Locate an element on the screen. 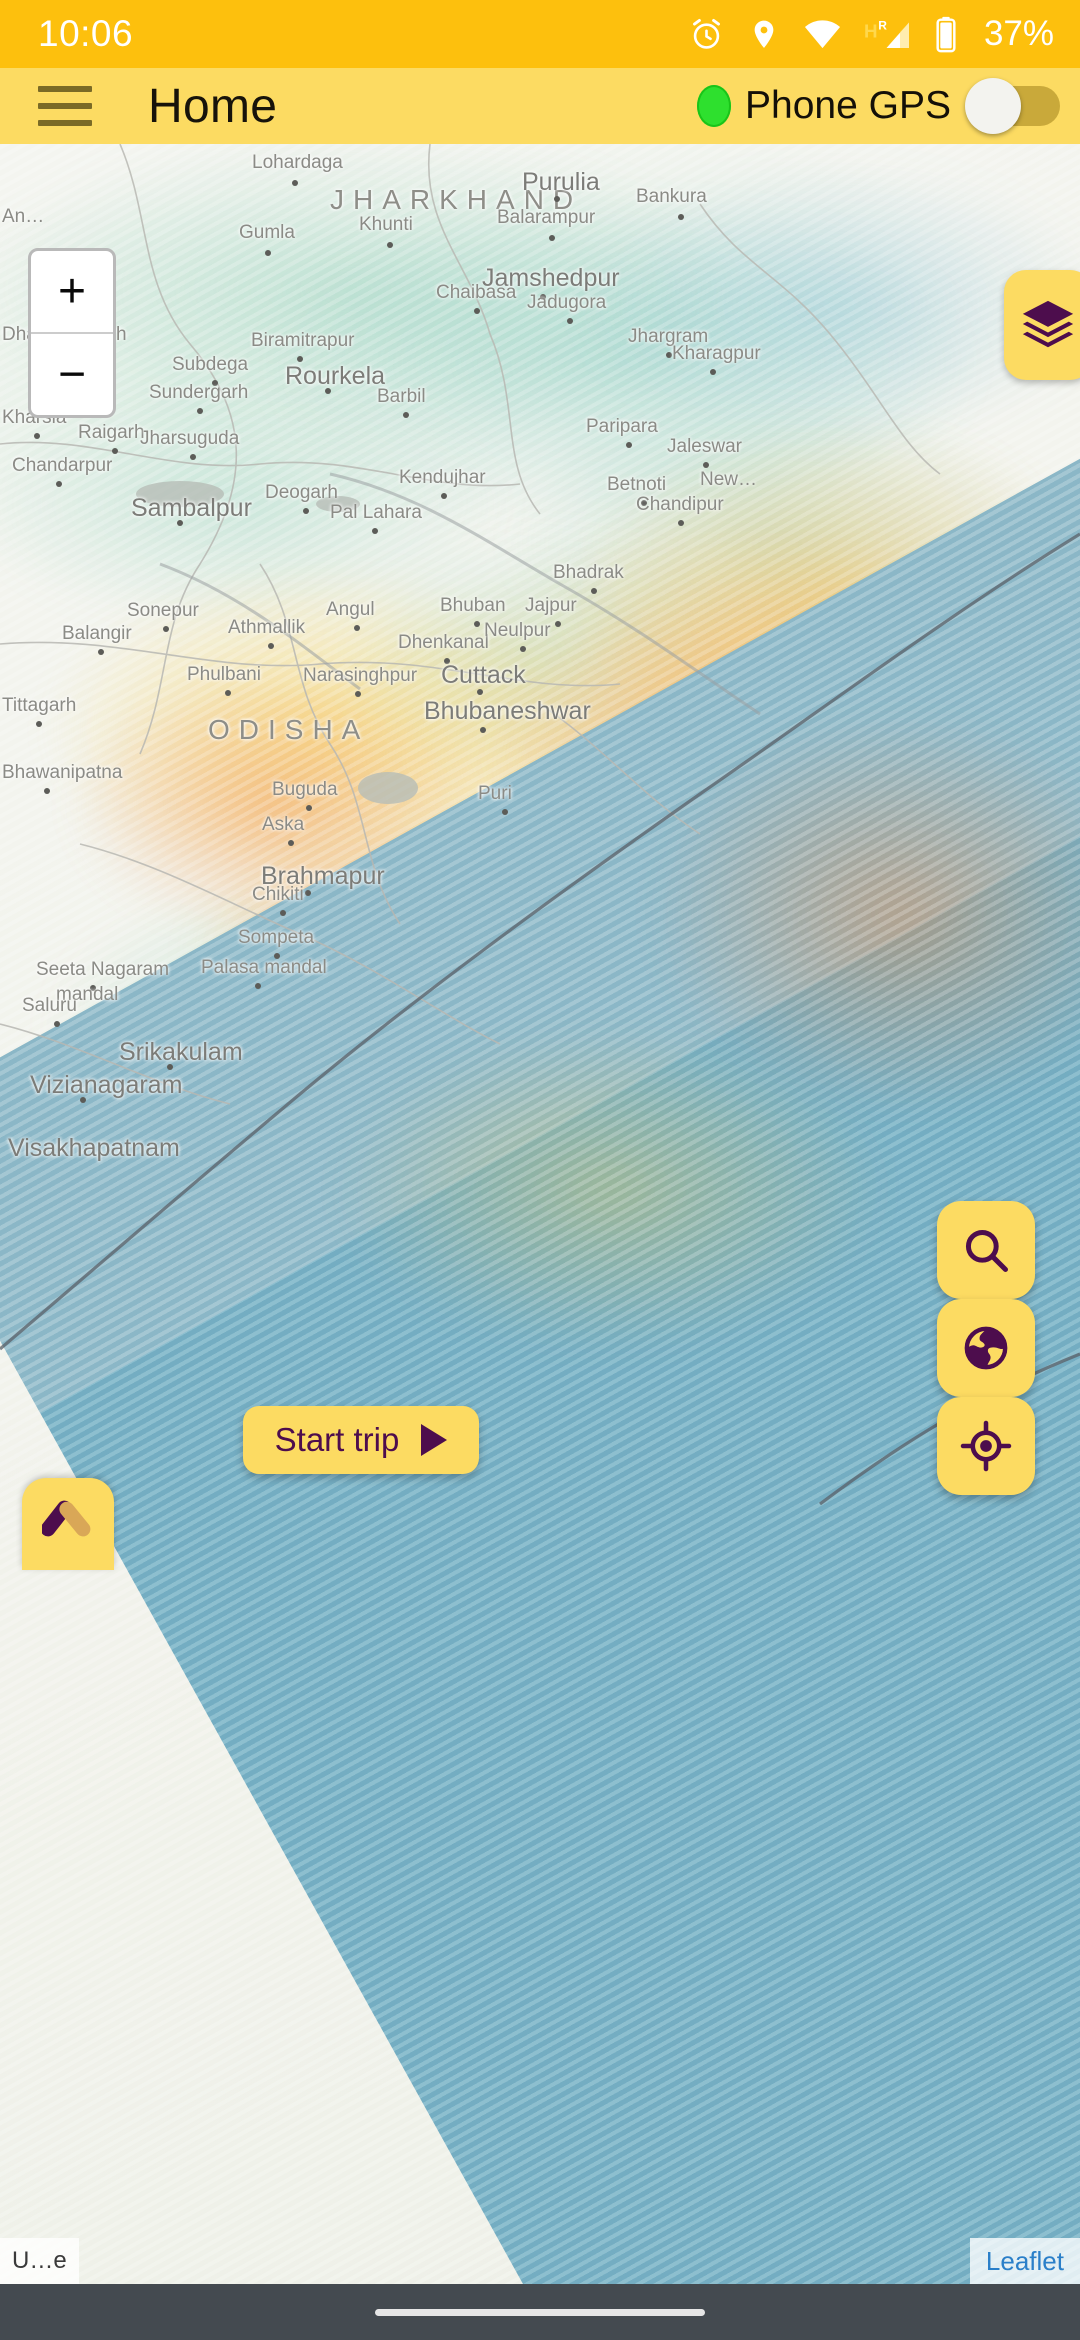  zoom-in-button: + is located at coordinates (72, 292).